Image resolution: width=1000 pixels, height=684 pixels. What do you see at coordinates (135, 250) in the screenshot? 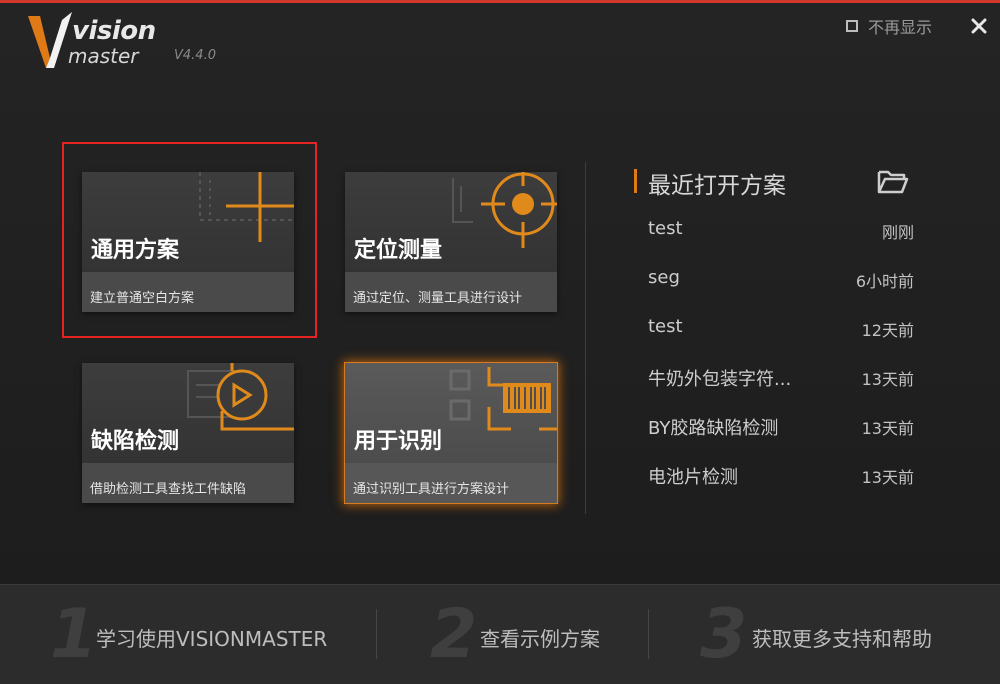
I see `card-title: 通用方案` at bounding box center [135, 250].